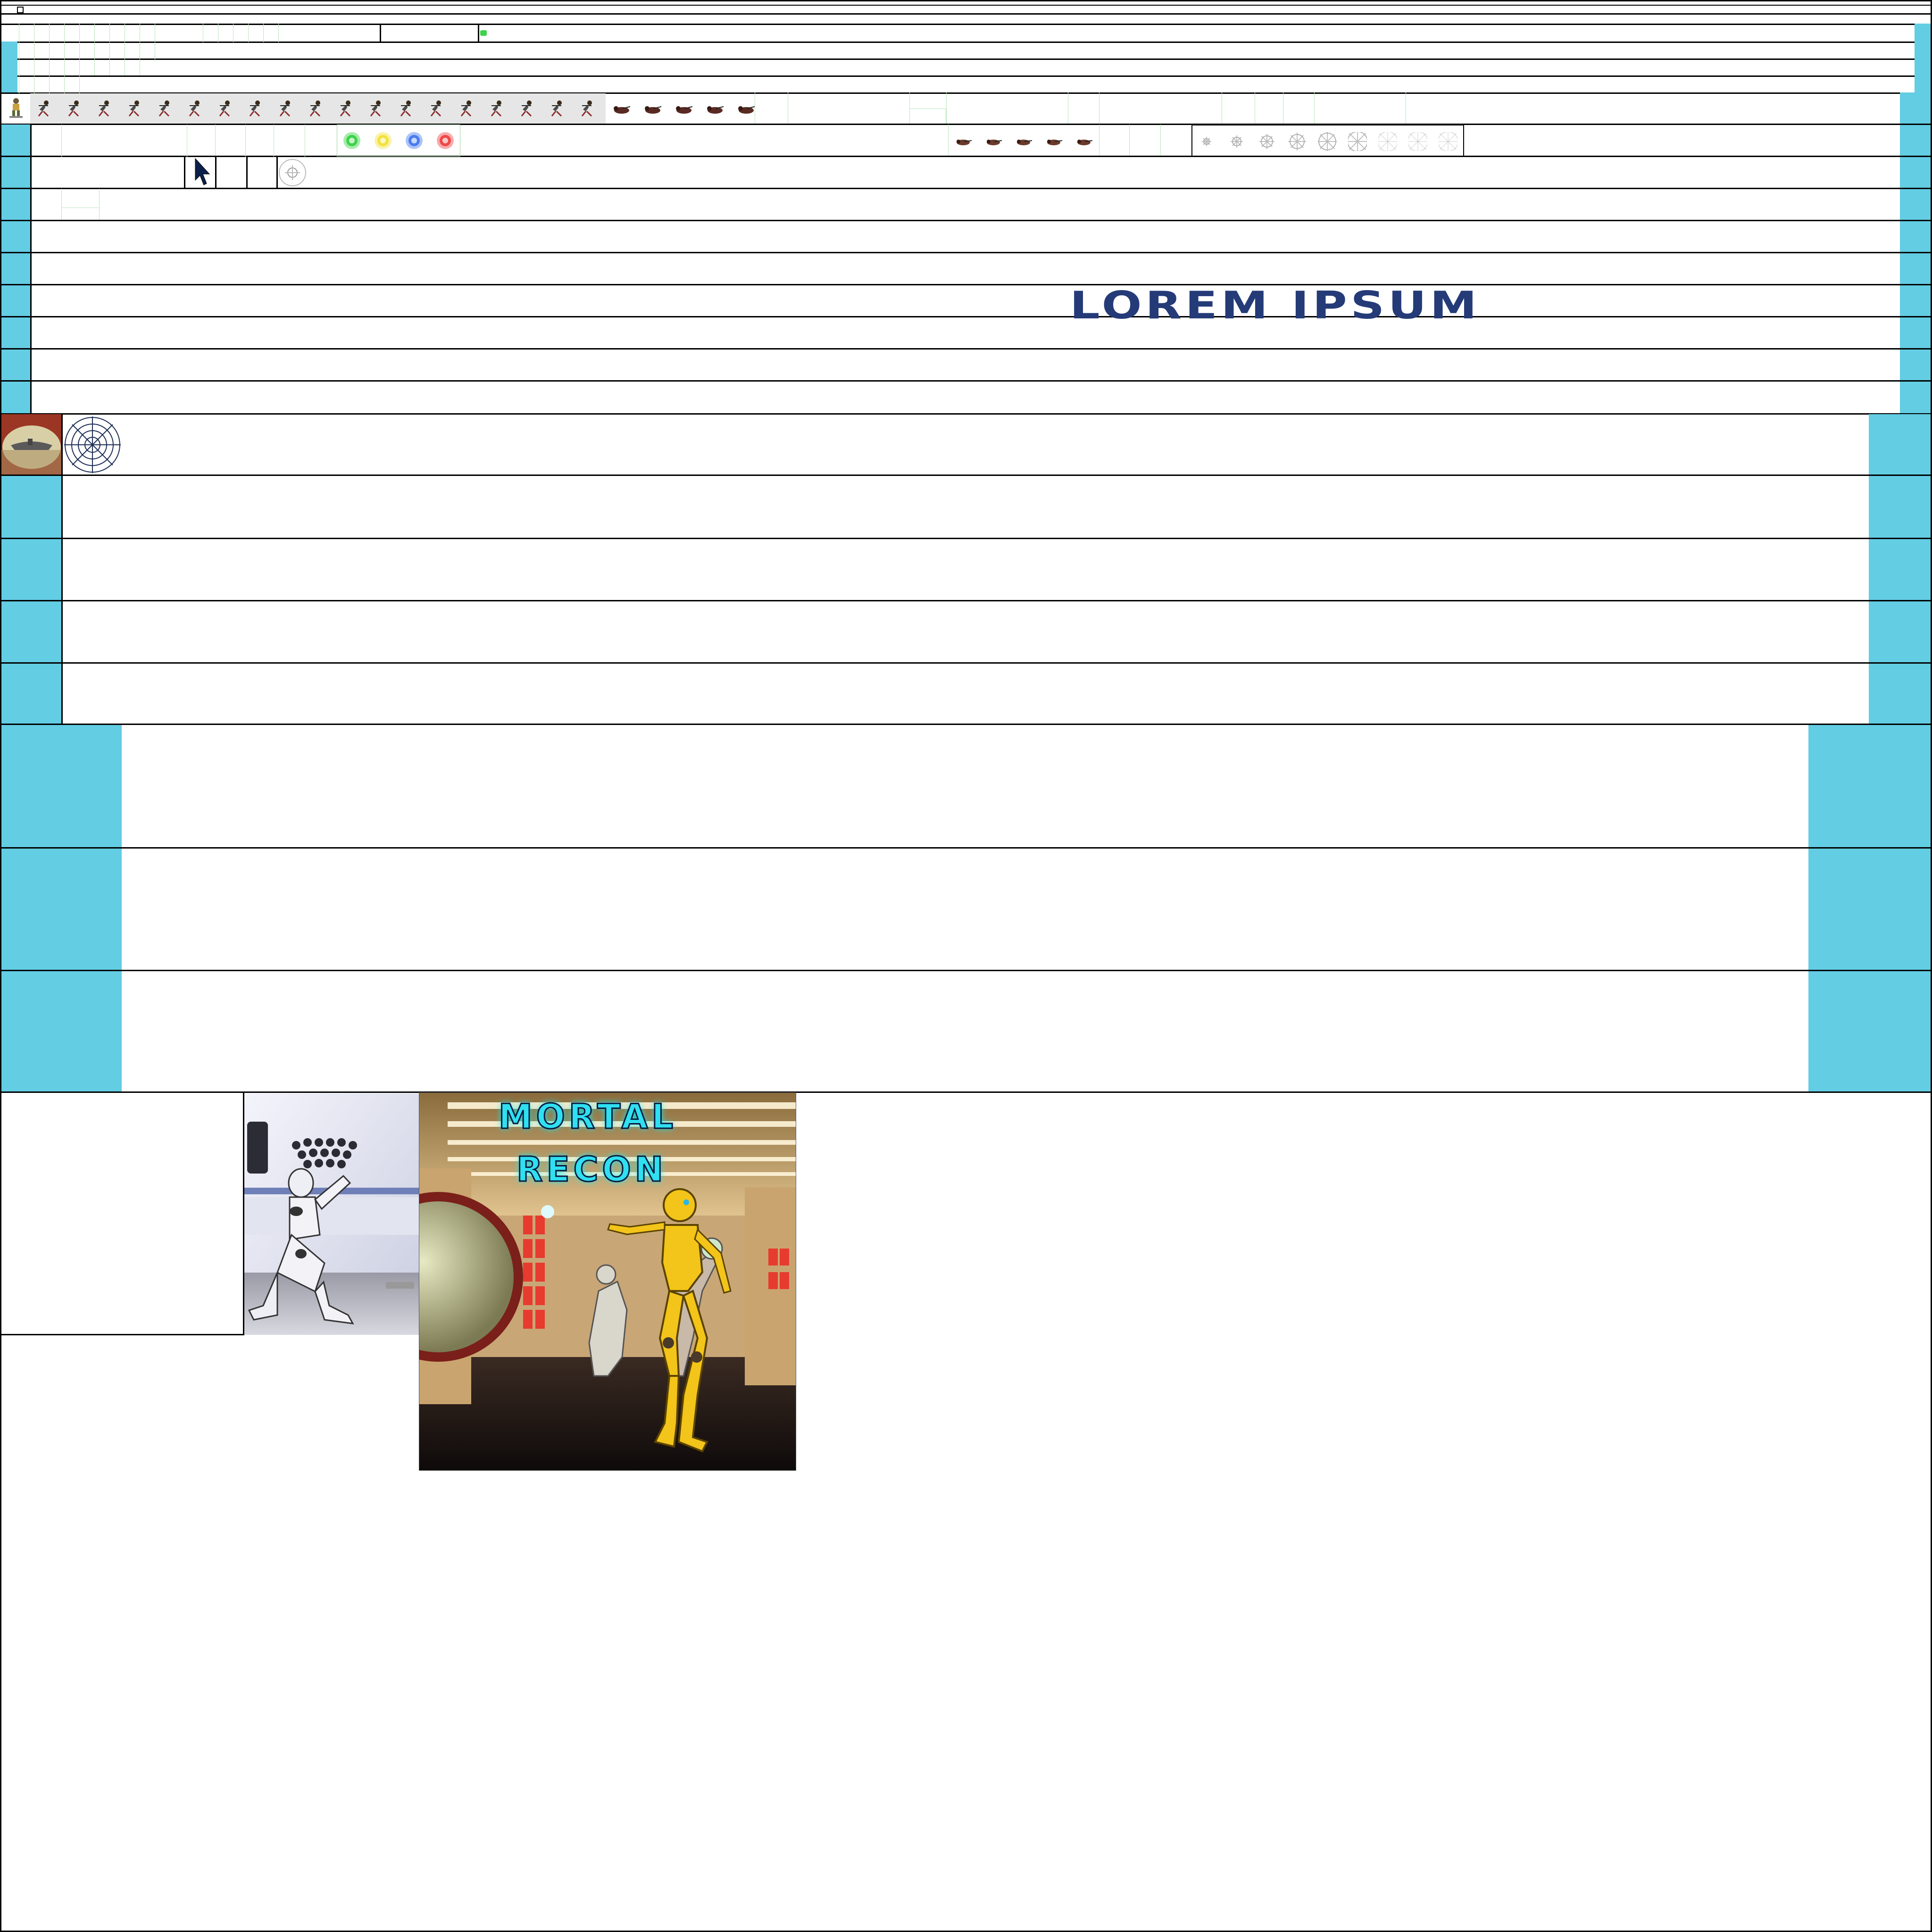 The image size is (1932, 1932). I want to click on cover-title-line2: RECON, so click(591, 1169).